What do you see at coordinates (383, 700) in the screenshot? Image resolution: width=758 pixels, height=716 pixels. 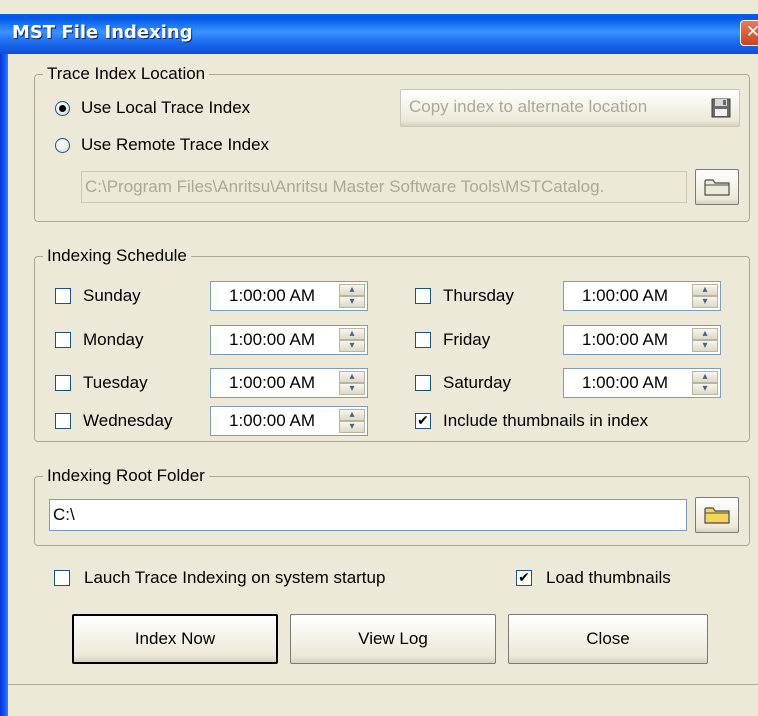 I see `status-bar` at bounding box center [383, 700].